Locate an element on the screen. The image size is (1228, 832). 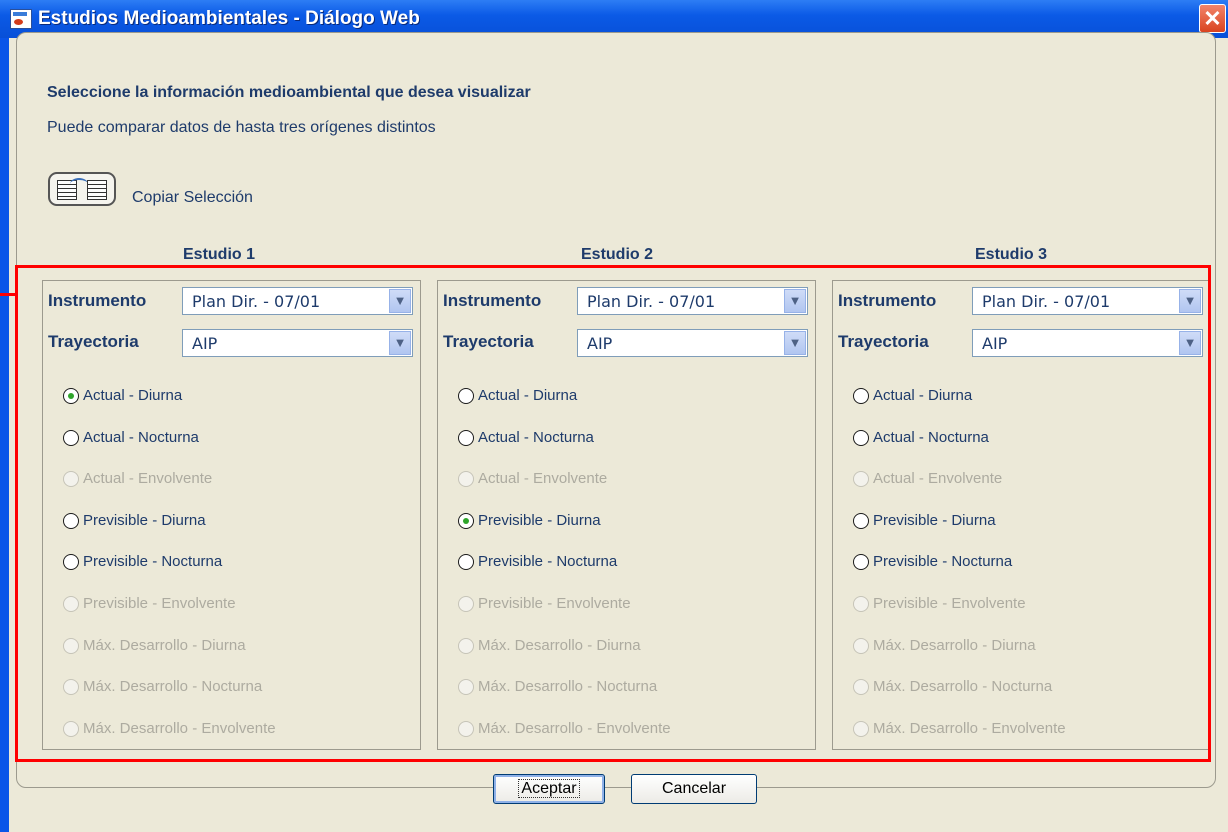
highlight-marker is located at coordinates (7, 294).